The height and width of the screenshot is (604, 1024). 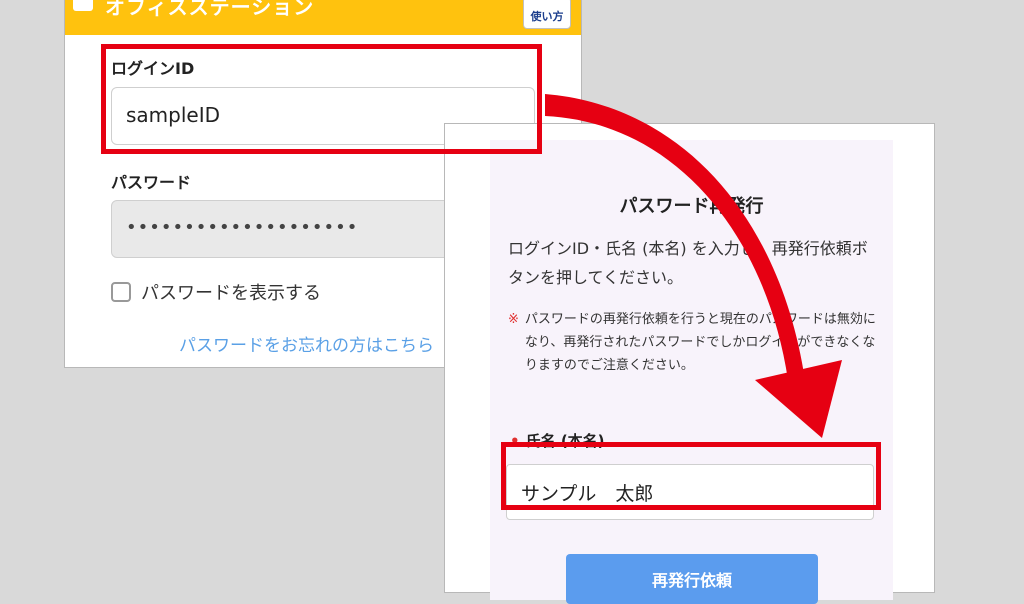 I want to click on curved-arrow-icon, so click(x=675, y=237).